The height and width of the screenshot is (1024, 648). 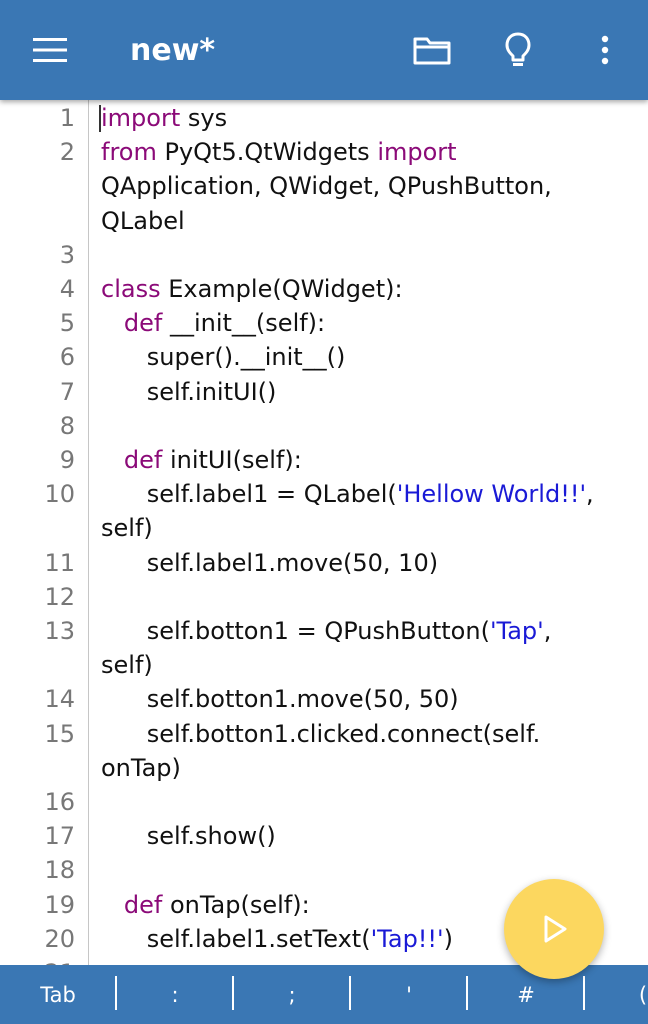 I want to click on string-token: 'Hellow World!!', so click(x=491, y=494).